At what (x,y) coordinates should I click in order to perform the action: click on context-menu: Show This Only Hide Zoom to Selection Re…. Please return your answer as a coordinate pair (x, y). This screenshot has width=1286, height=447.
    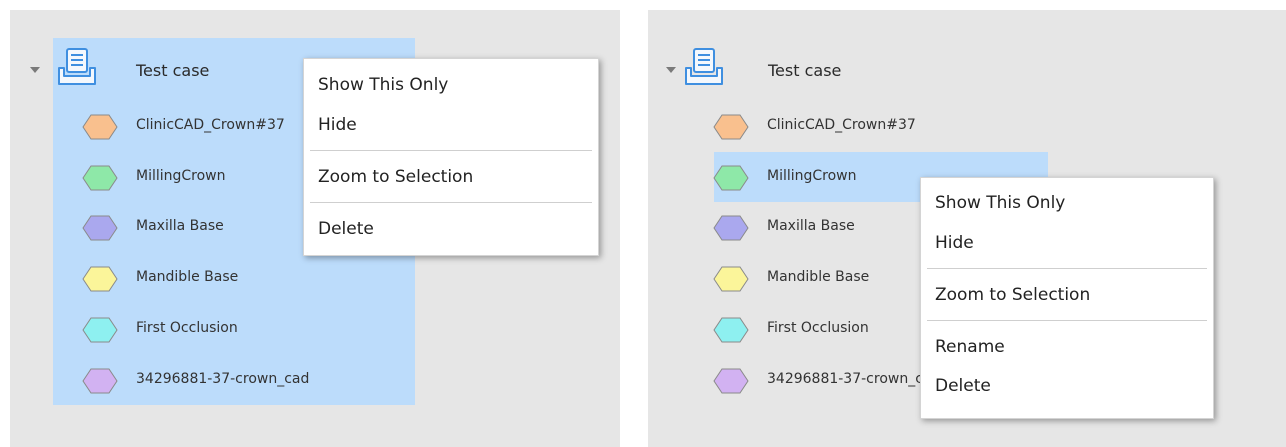
    Looking at the image, I should click on (1067, 298).